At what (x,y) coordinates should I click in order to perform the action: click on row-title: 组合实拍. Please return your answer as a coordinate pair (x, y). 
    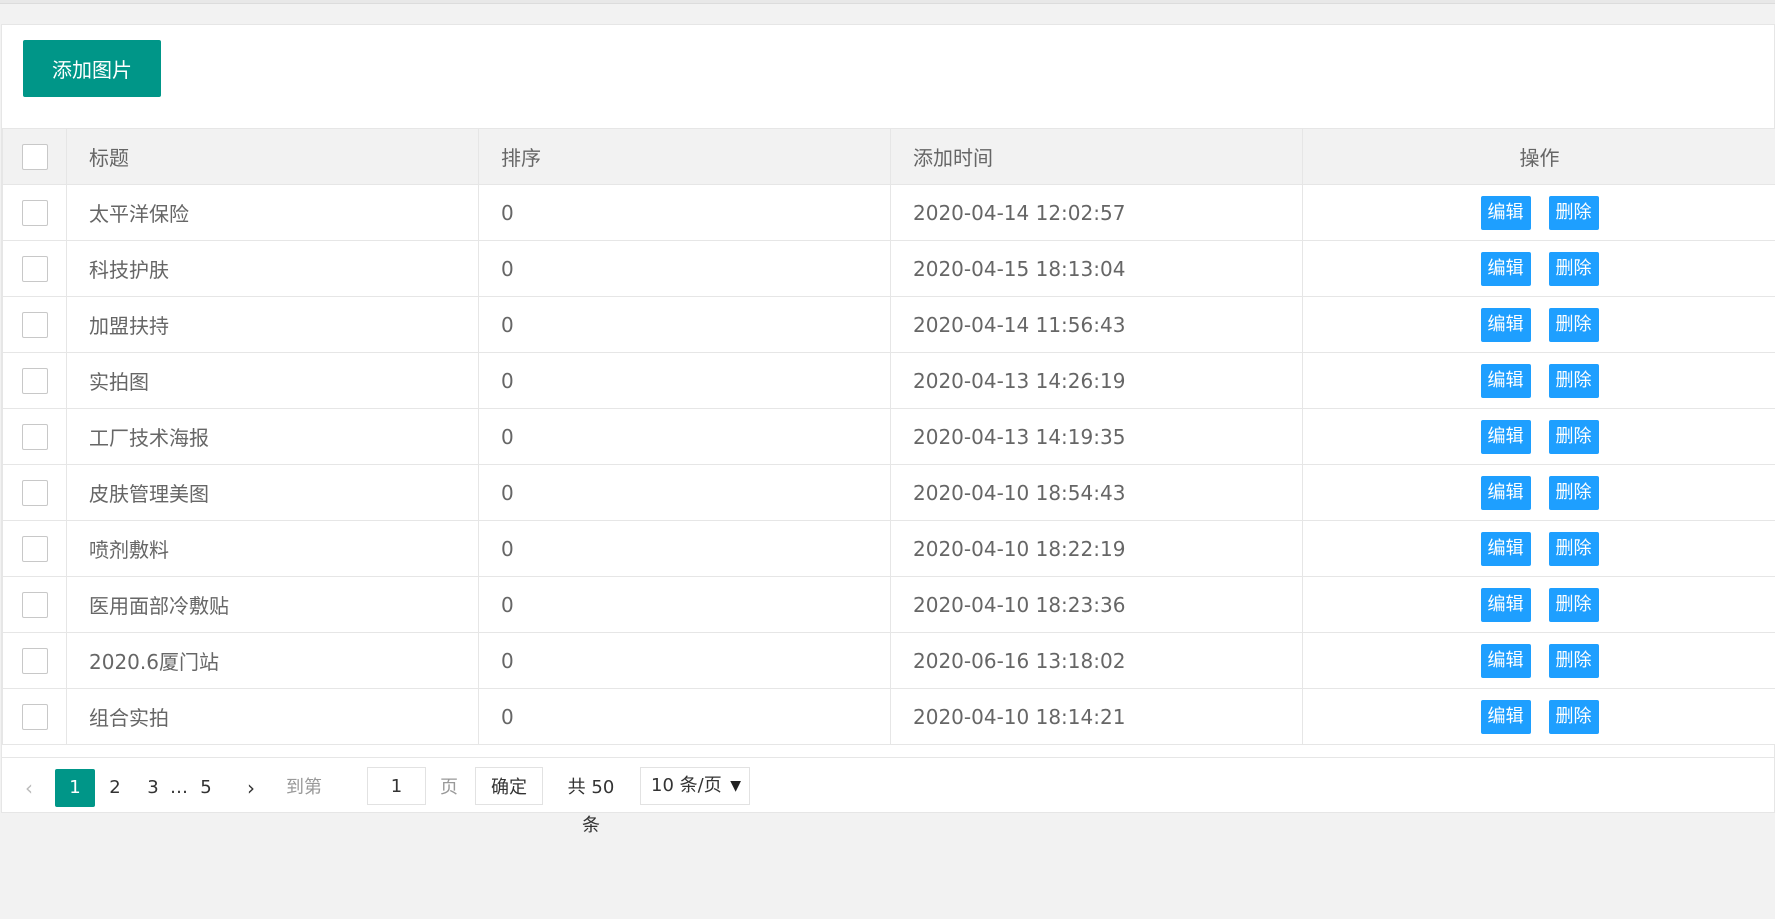
    Looking at the image, I should click on (272, 716).